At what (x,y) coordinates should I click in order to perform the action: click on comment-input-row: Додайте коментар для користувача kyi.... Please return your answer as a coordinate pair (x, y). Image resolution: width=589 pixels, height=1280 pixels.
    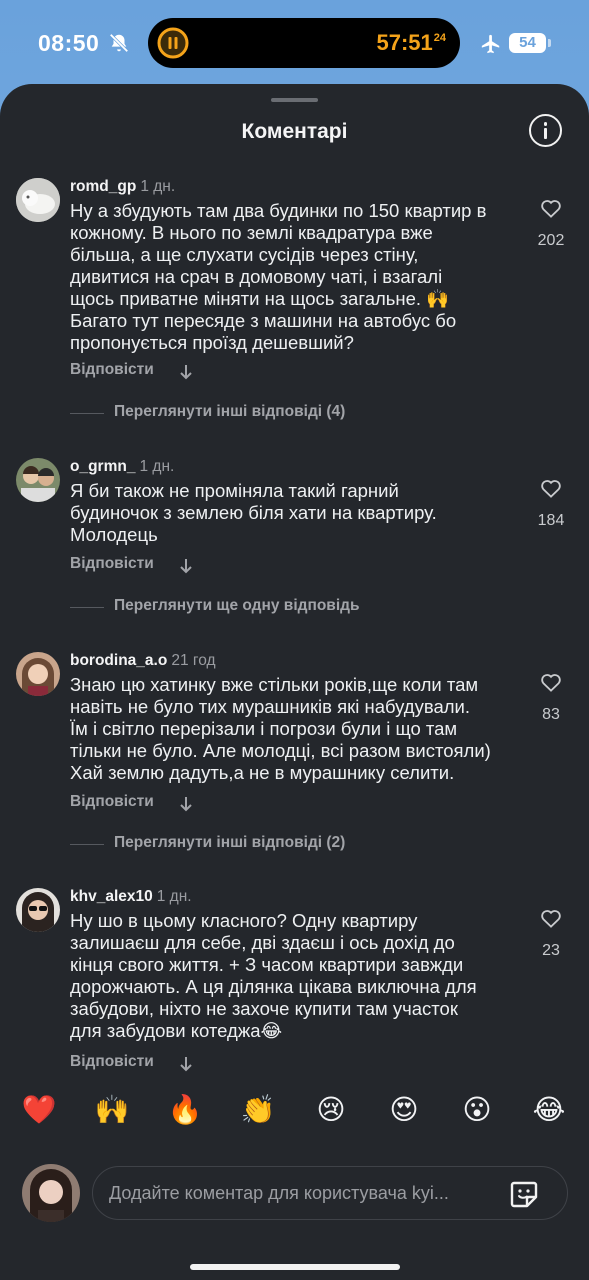
    Looking at the image, I should click on (294, 1195).